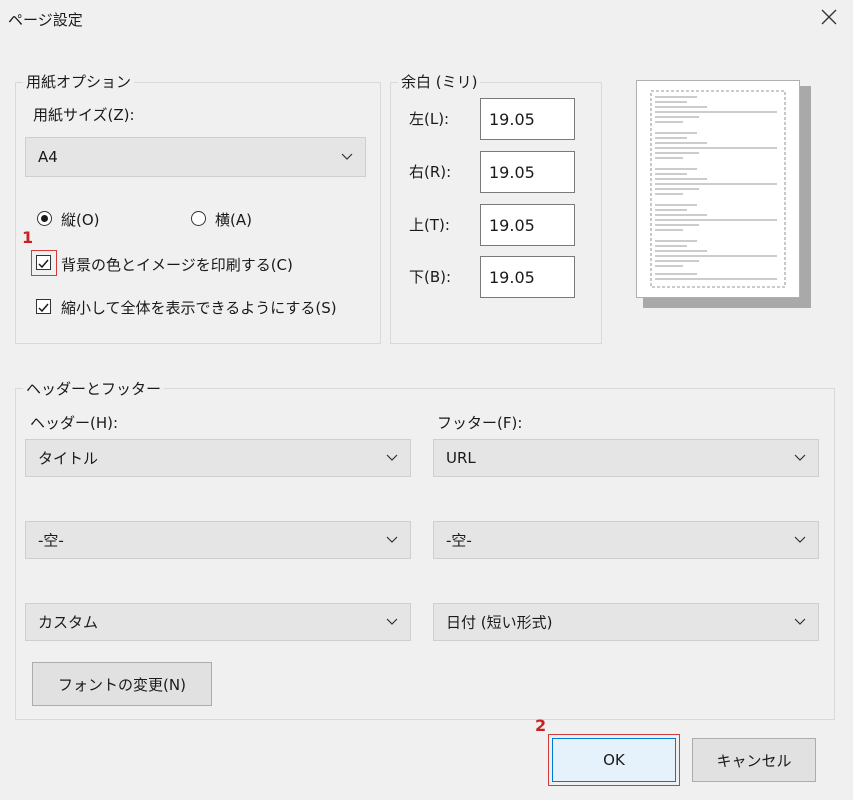 Image resolution: width=853 pixels, height=800 pixels. What do you see at coordinates (527, 225) in the screenshot?
I see `margin-top-input: 19.05` at bounding box center [527, 225].